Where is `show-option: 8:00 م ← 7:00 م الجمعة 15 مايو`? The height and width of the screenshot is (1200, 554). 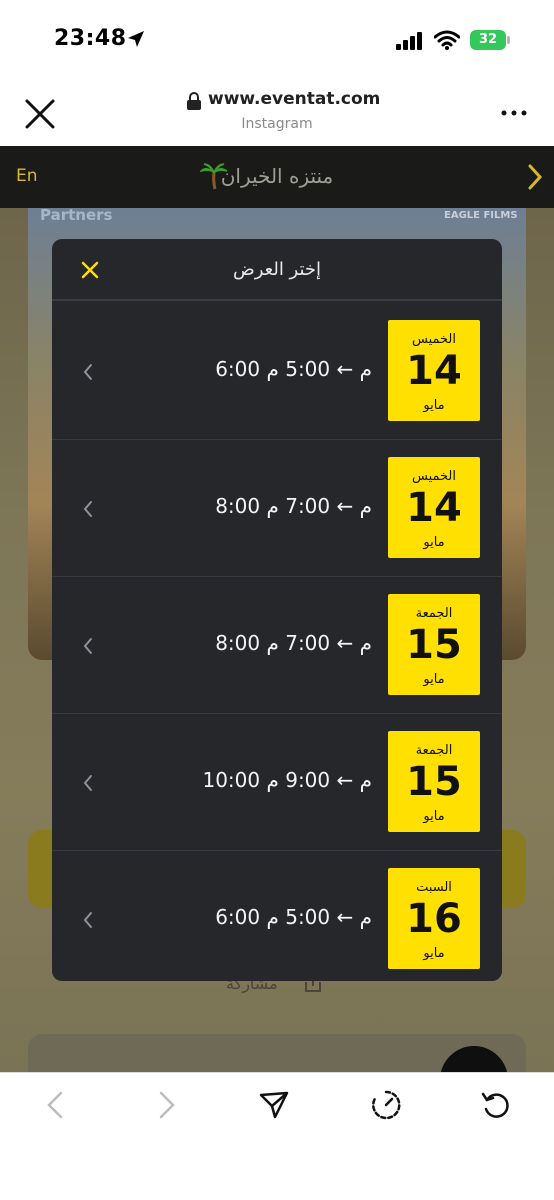
show-option: 8:00 م ← 7:00 م الجمعة 15 مايو is located at coordinates (277, 645).